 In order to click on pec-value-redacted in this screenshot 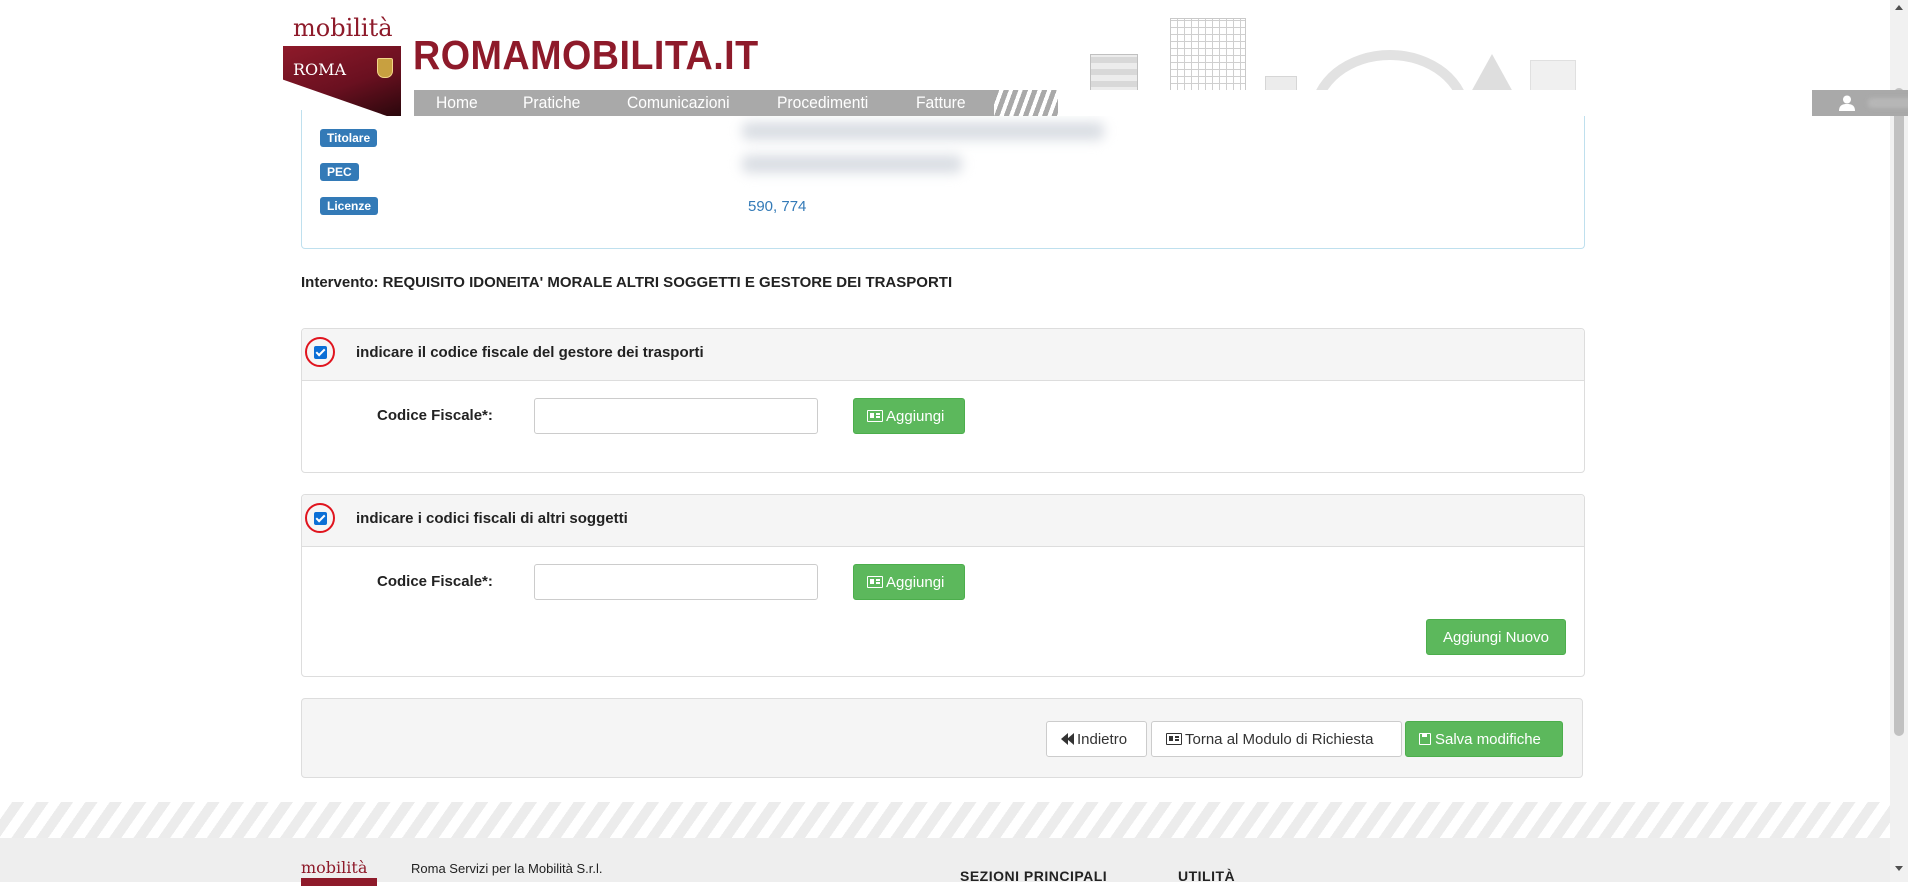, I will do `click(852, 164)`.